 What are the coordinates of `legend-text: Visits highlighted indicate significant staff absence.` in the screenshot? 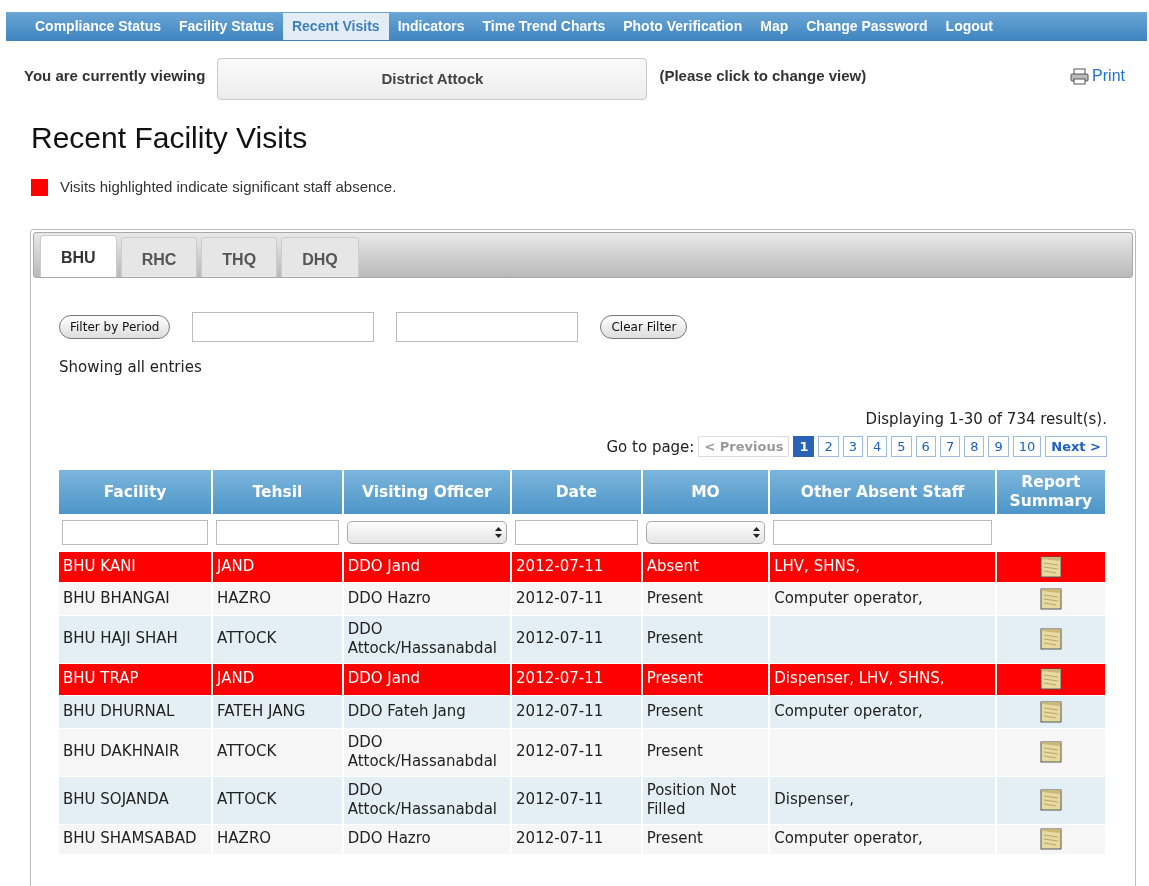 It's located at (228, 187).